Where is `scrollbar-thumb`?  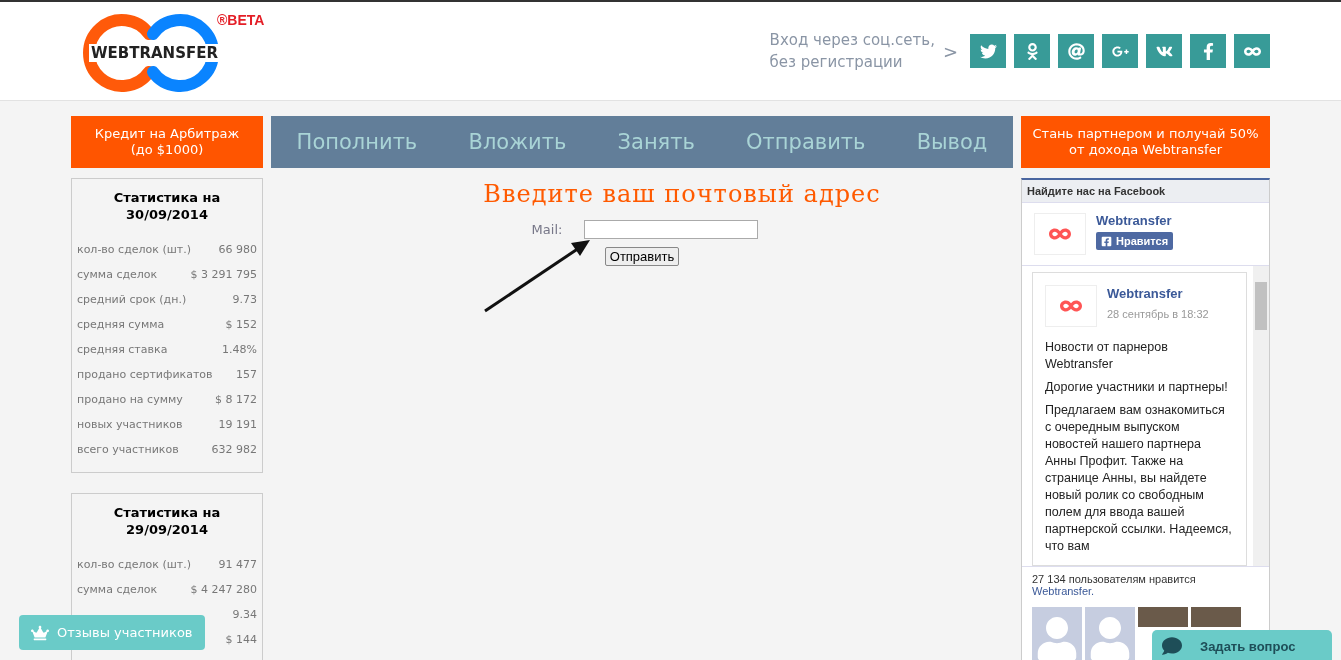 scrollbar-thumb is located at coordinates (1261, 306).